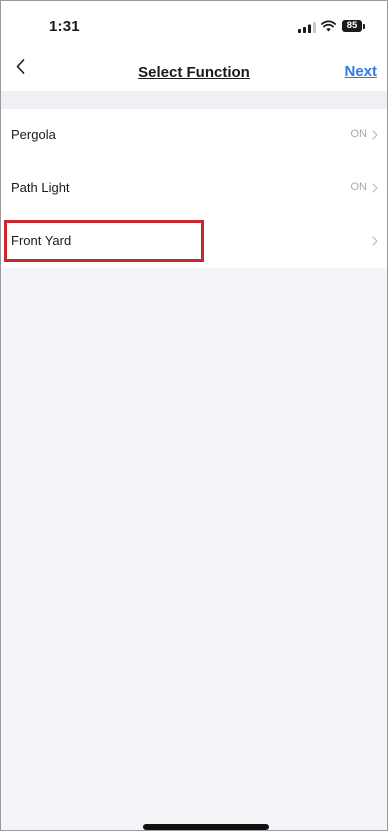  What do you see at coordinates (40, 187) in the screenshot?
I see `function-label: Path Light` at bounding box center [40, 187].